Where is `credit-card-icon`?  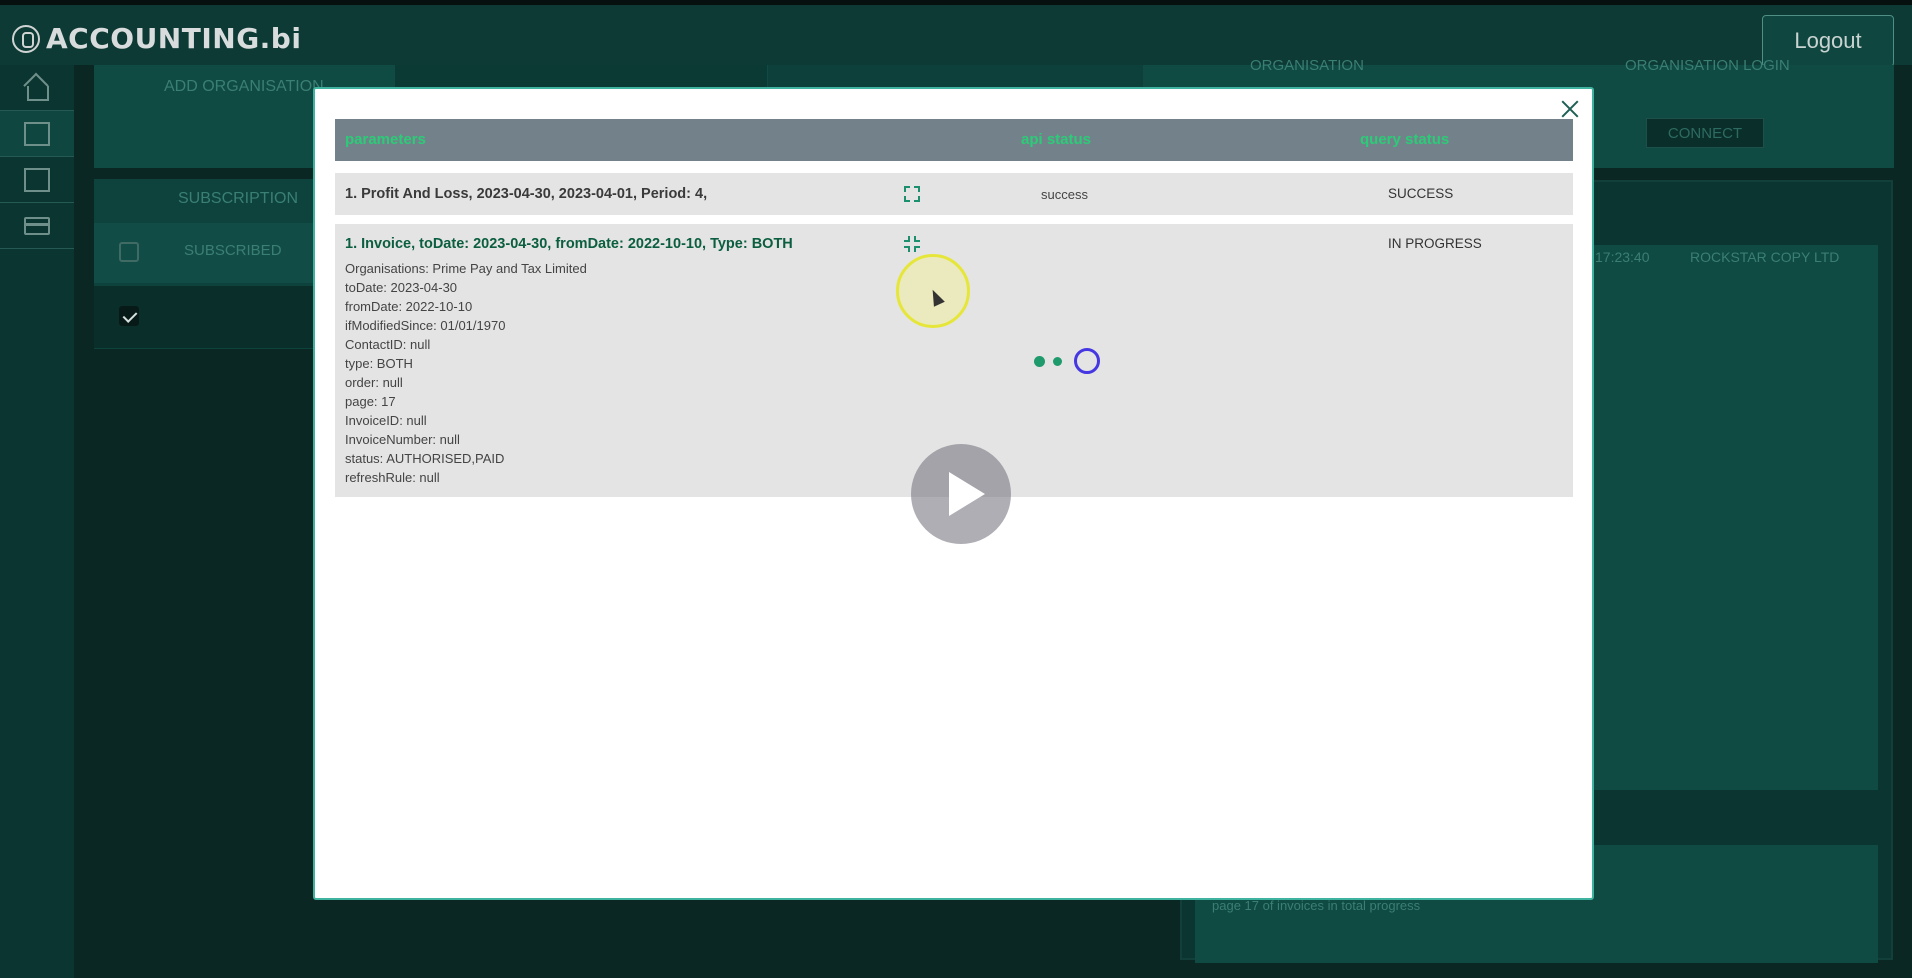
credit-card-icon is located at coordinates (37, 225).